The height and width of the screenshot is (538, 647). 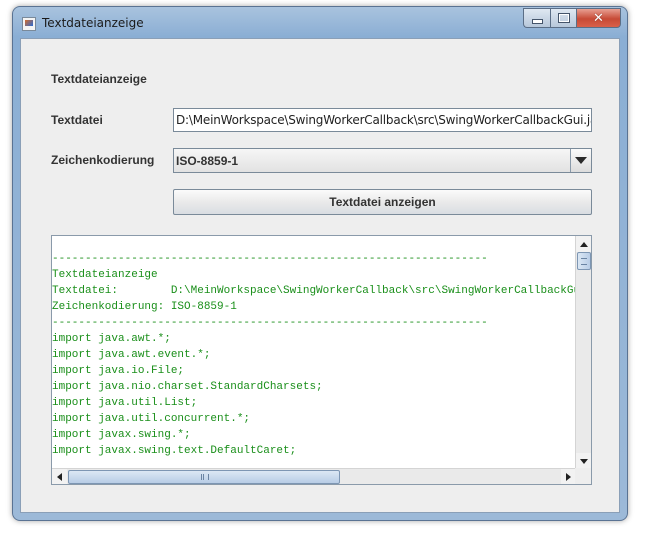 What do you see at coordinates (583, 476) in the screenshot?
I see `scrollbar-corner` at bounding box center [583, 476].